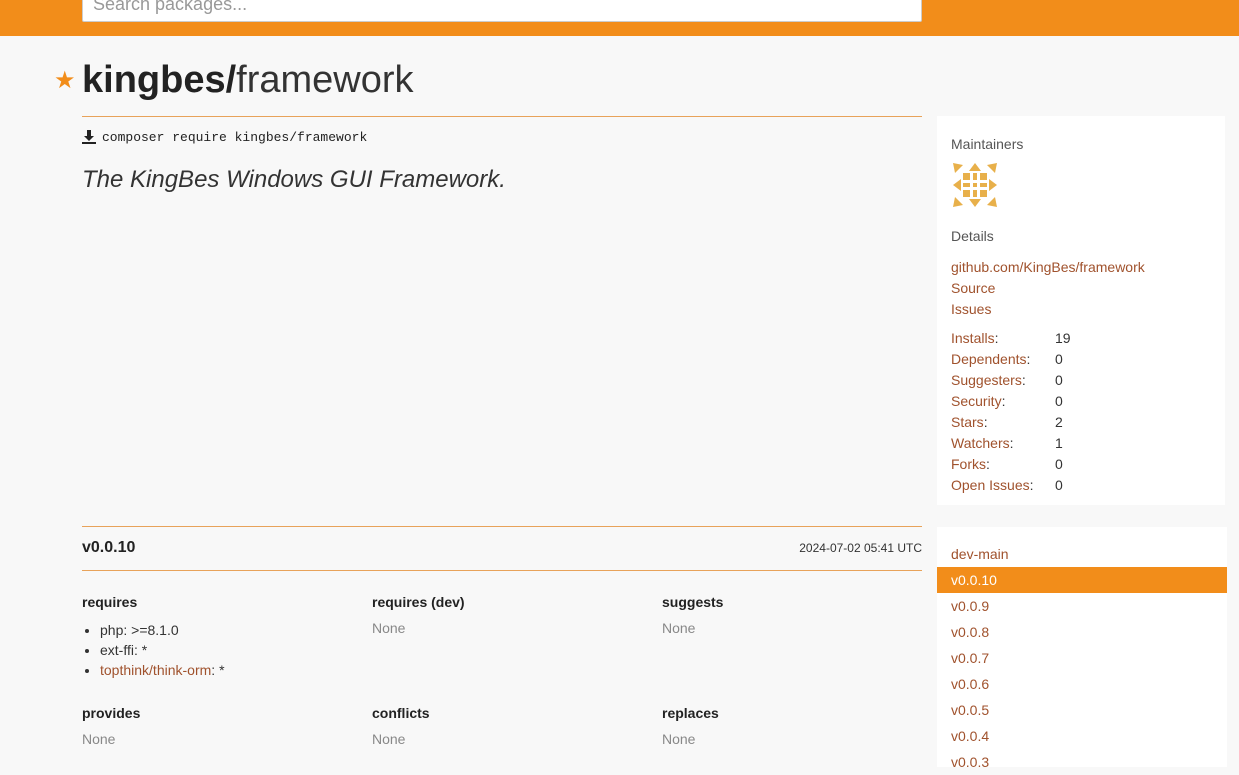  I want to click on stat-value: 19, so click(1063, 338).